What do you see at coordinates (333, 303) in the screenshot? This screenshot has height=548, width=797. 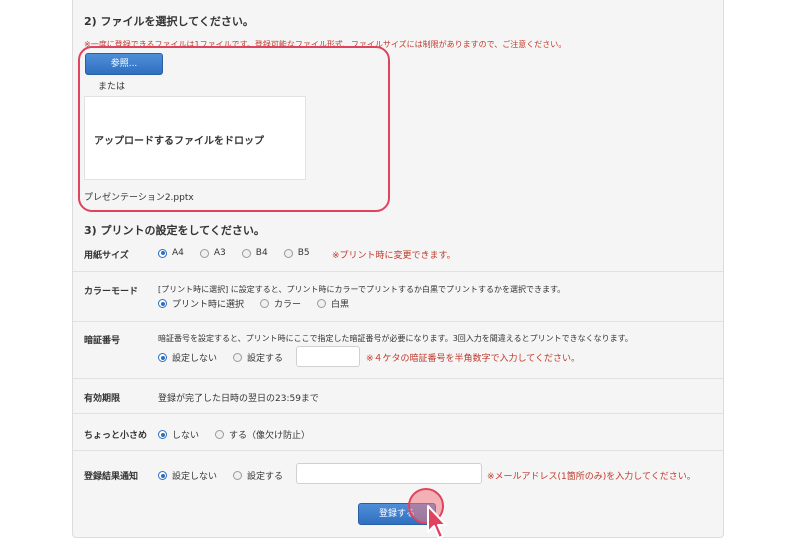 I see `radio-color-mono: 白黒` at bounding box center [333, 303].